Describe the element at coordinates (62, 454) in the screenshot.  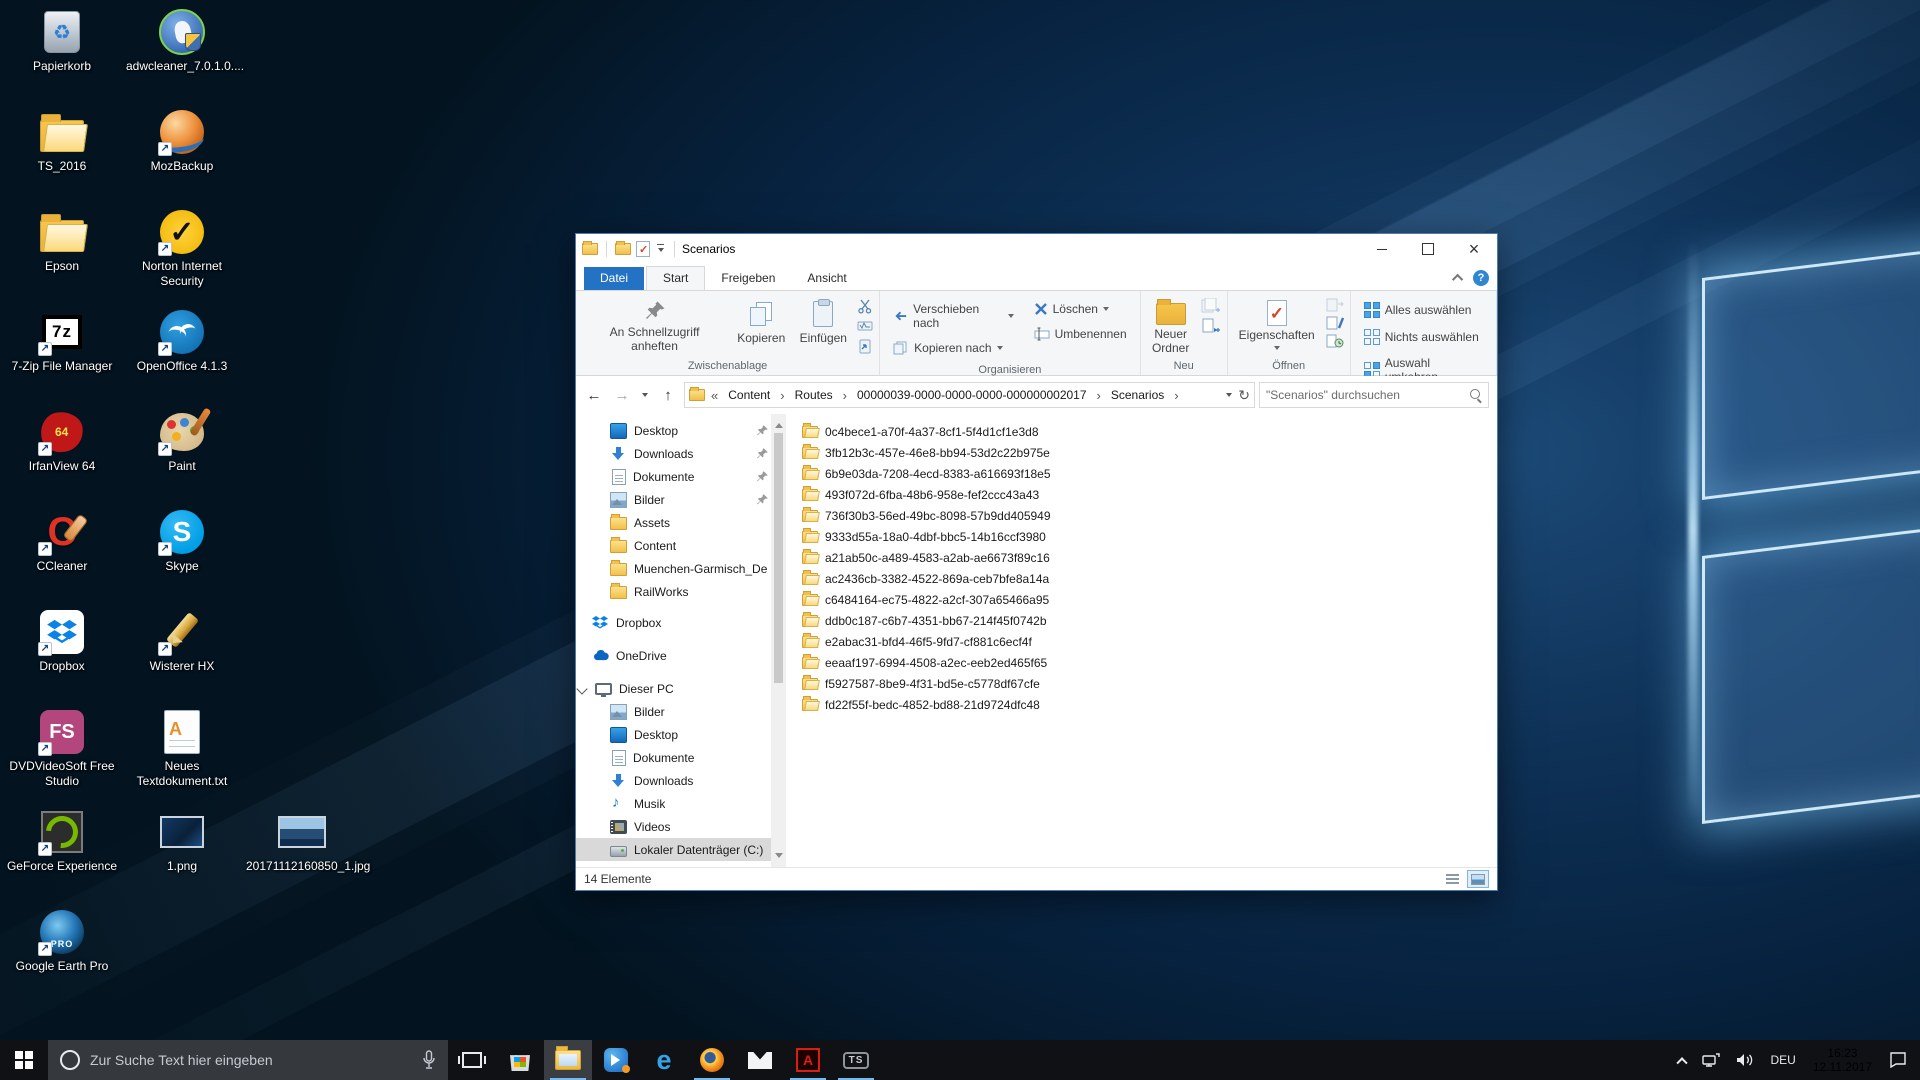
I see `desktop-icon-irfanview: IrfanView 64` at that location.